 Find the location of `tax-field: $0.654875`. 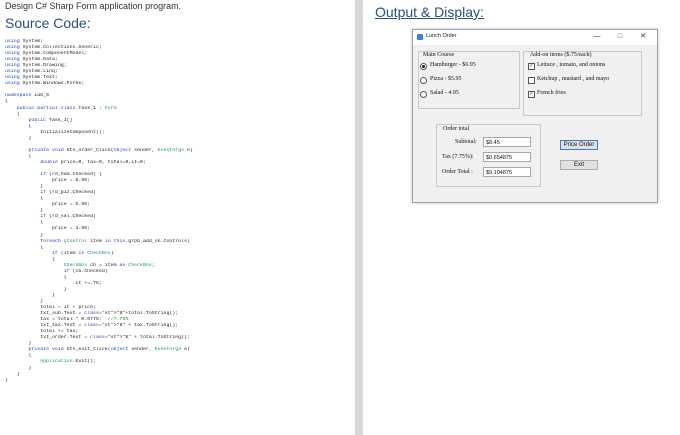

tax-field: $0.654875 is located at coordinates (507, 157).